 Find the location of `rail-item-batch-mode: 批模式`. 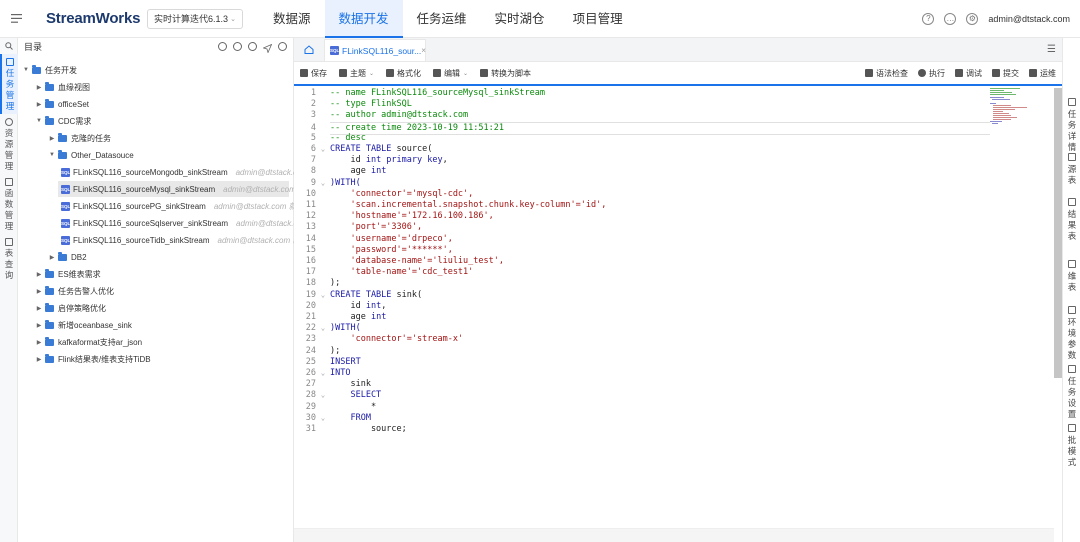

rail-item-batch-mode: 批模式 is located at coordinates (1071, 446).